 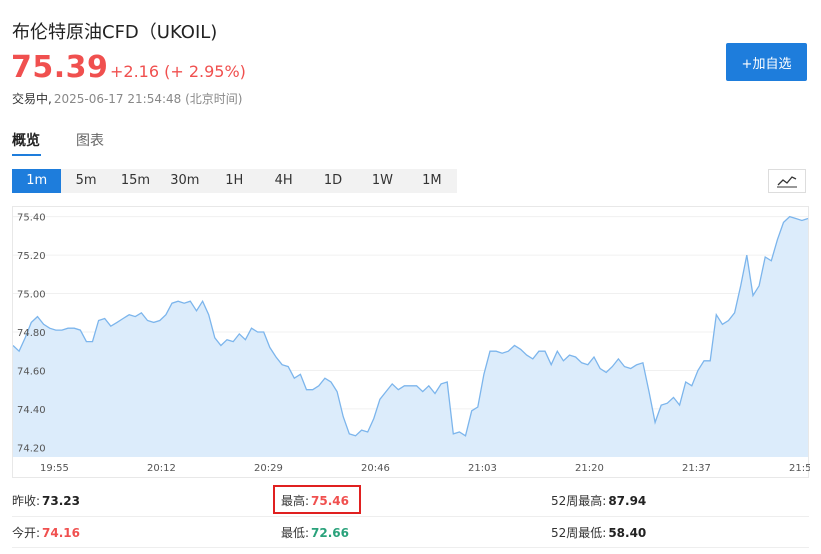 I want to click on stat-label: 昨收:, so click(x=26, y=501).